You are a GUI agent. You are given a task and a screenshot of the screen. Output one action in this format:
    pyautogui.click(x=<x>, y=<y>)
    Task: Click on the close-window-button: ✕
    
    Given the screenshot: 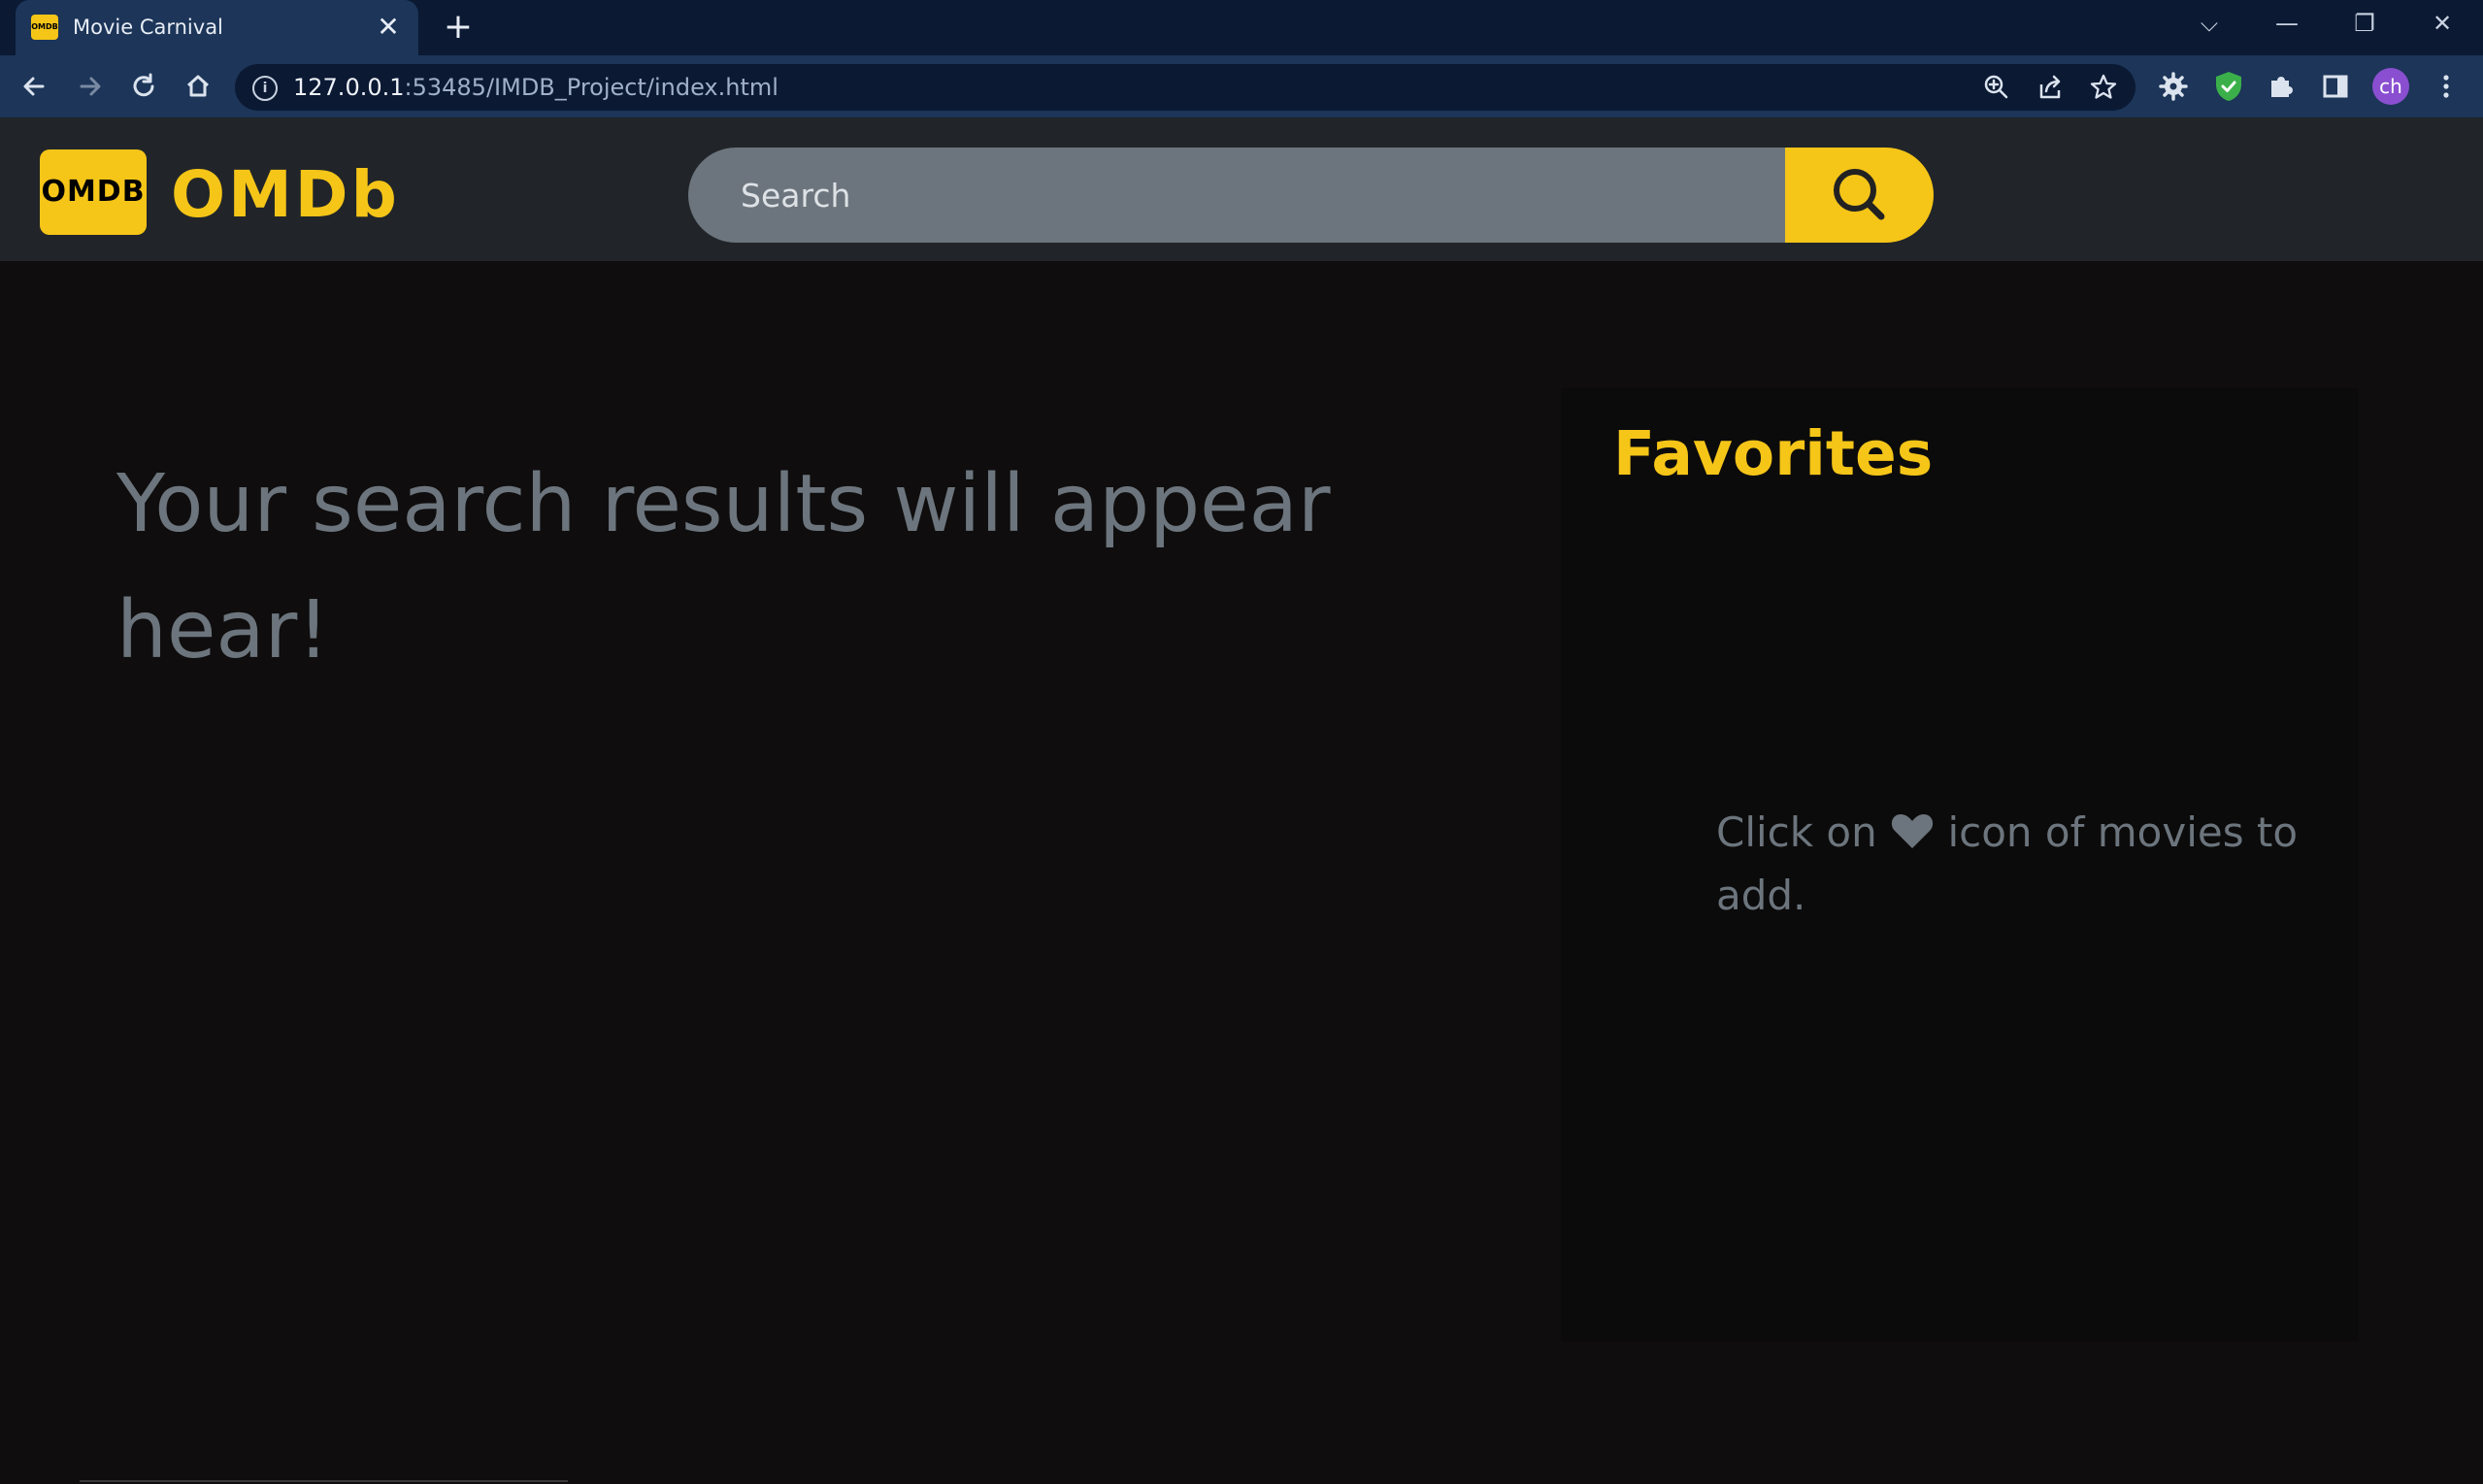 What is the action you would take?
    pyautogui.click(x=2442, y=23)
    